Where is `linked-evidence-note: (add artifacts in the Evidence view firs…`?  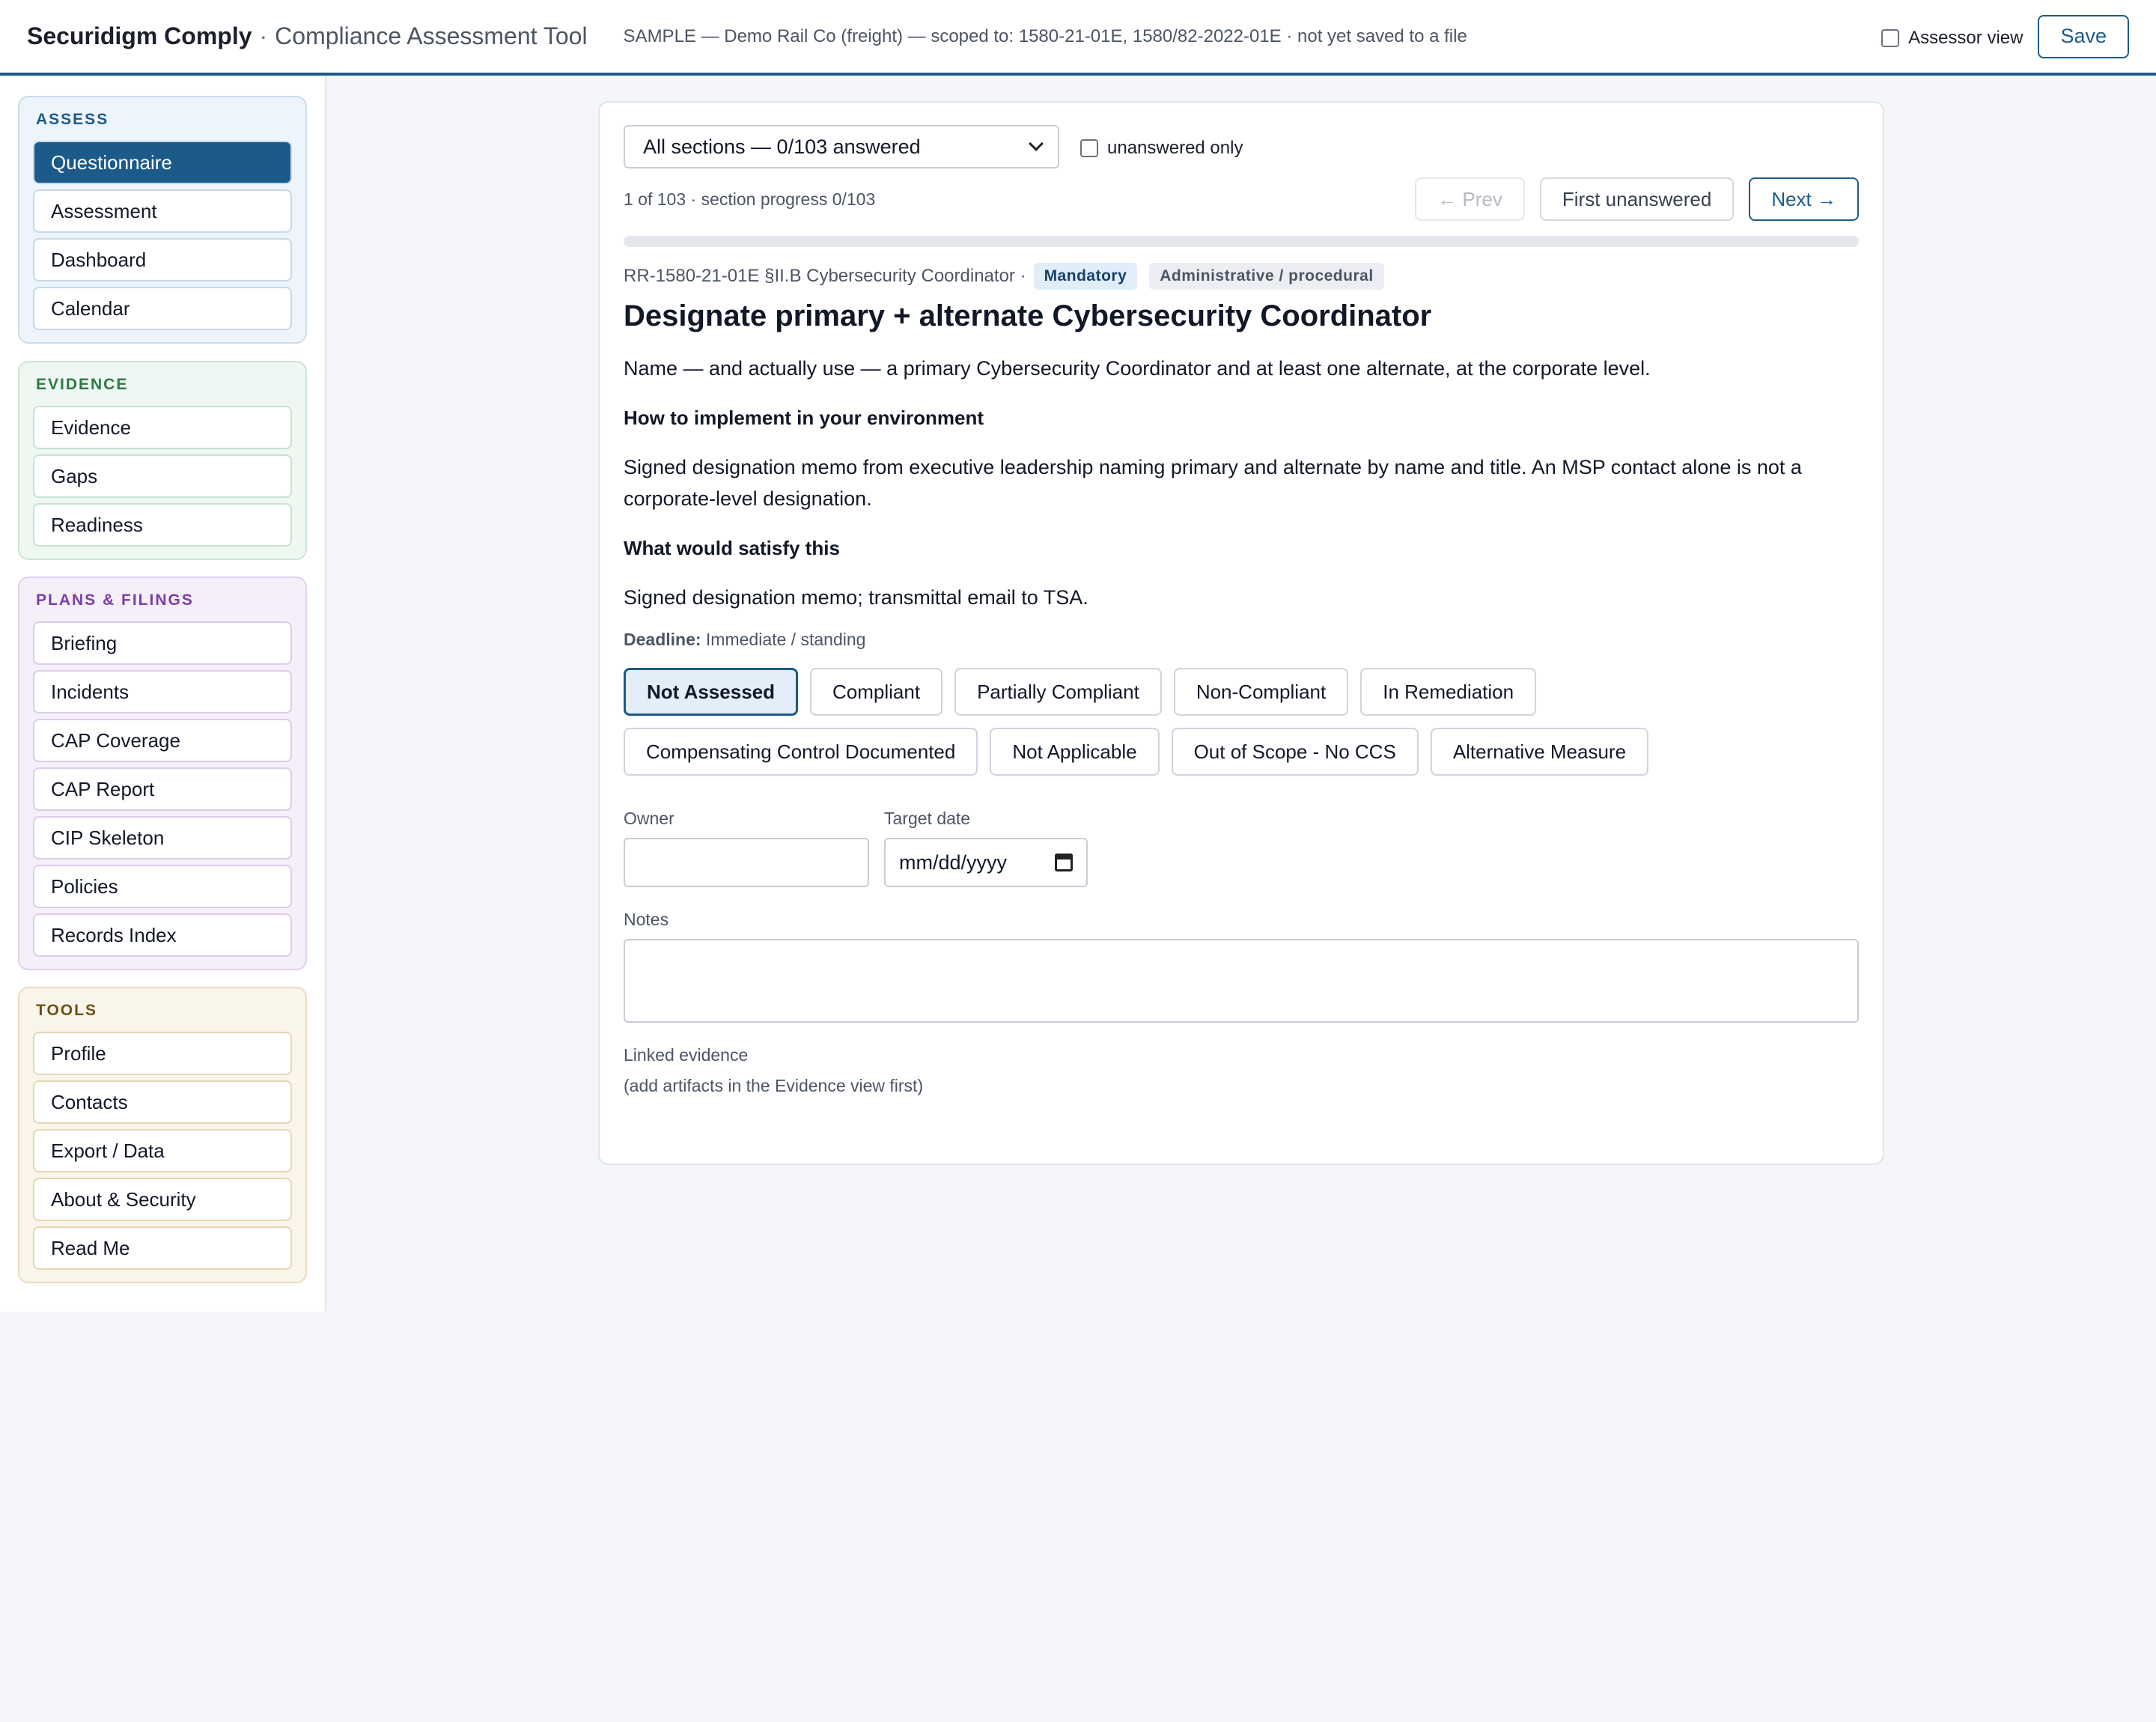 linked-evidence-note: (add artifacts in the Evidence view firs… is located at coordinates (774, 1085).